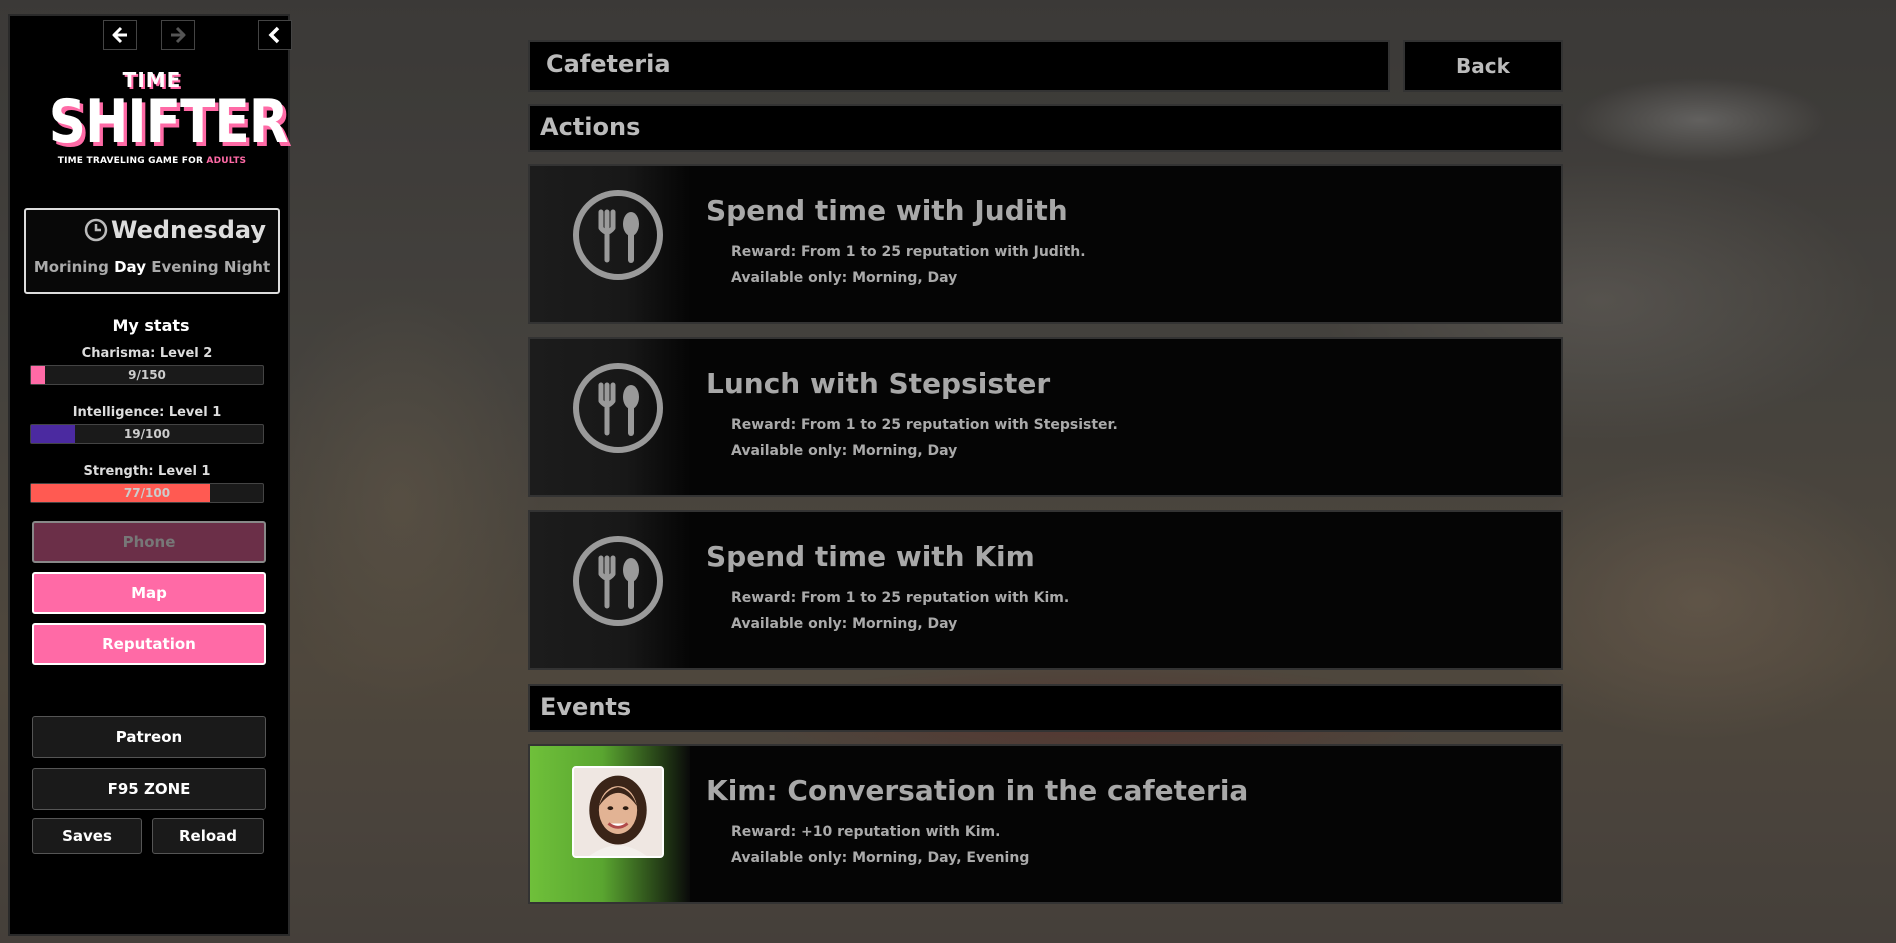  What do you see at coordinates (149, 644) in the screenshot?
I see `reputation-button: Reputation` at bounding box center [149, 644].